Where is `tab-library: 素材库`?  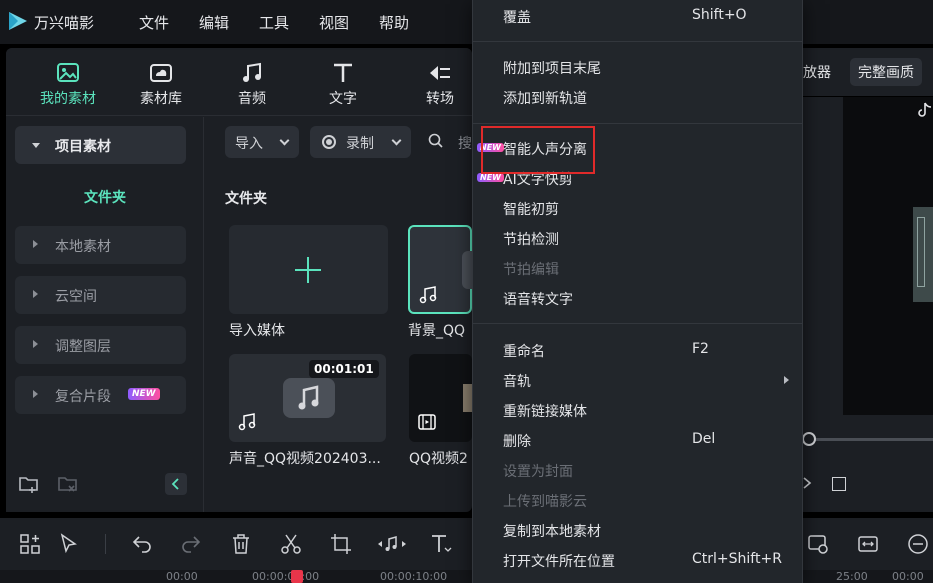 tab-library: 素材库 is located at coordinates (161, 82).